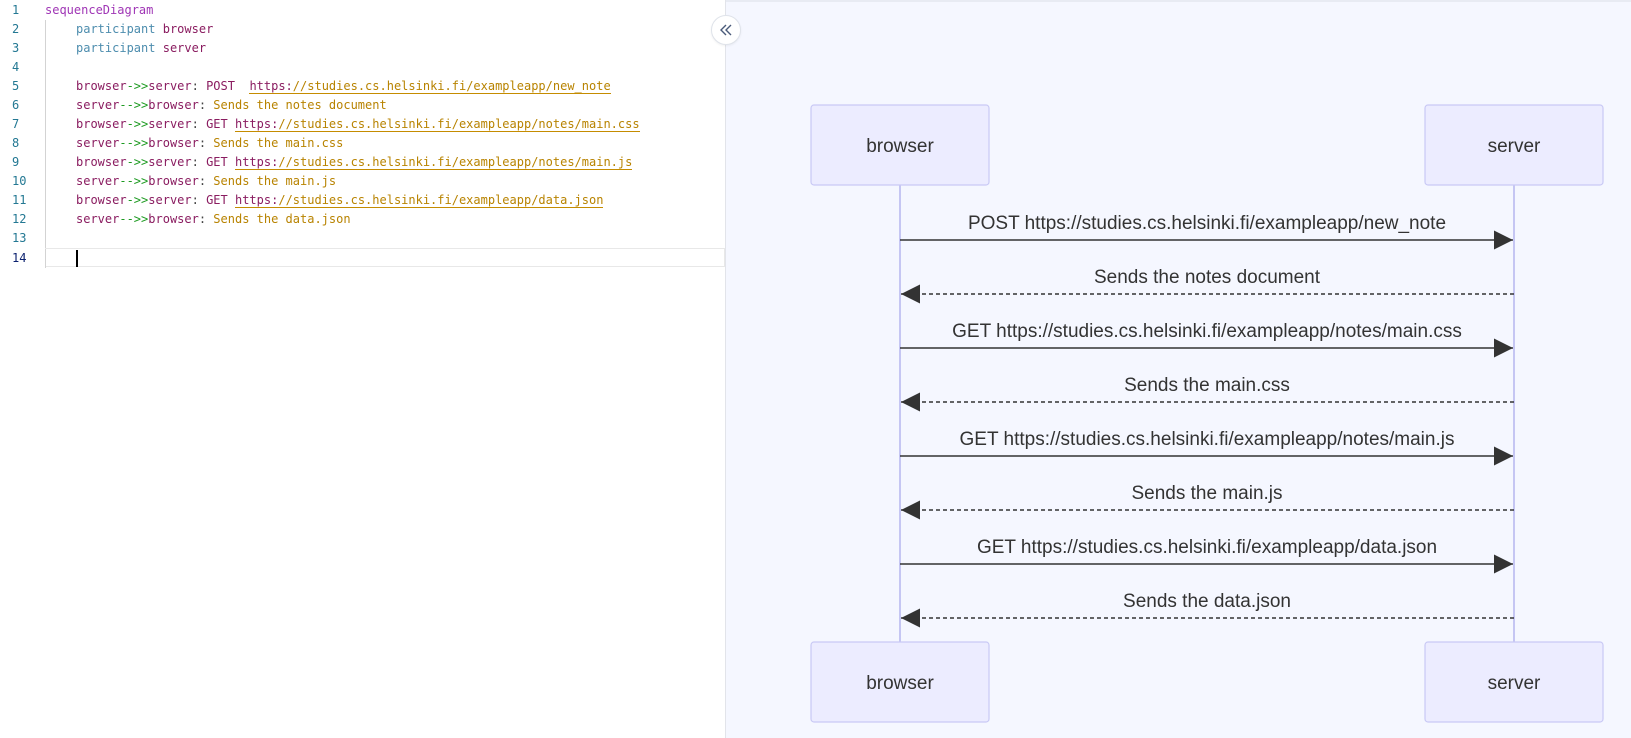 This screenshot has width=1631, height=738. What do you see at coordinates (278, 143) in the screenshot?
I see `message-text: Sends the main.css` at bounding box center [278, 143].